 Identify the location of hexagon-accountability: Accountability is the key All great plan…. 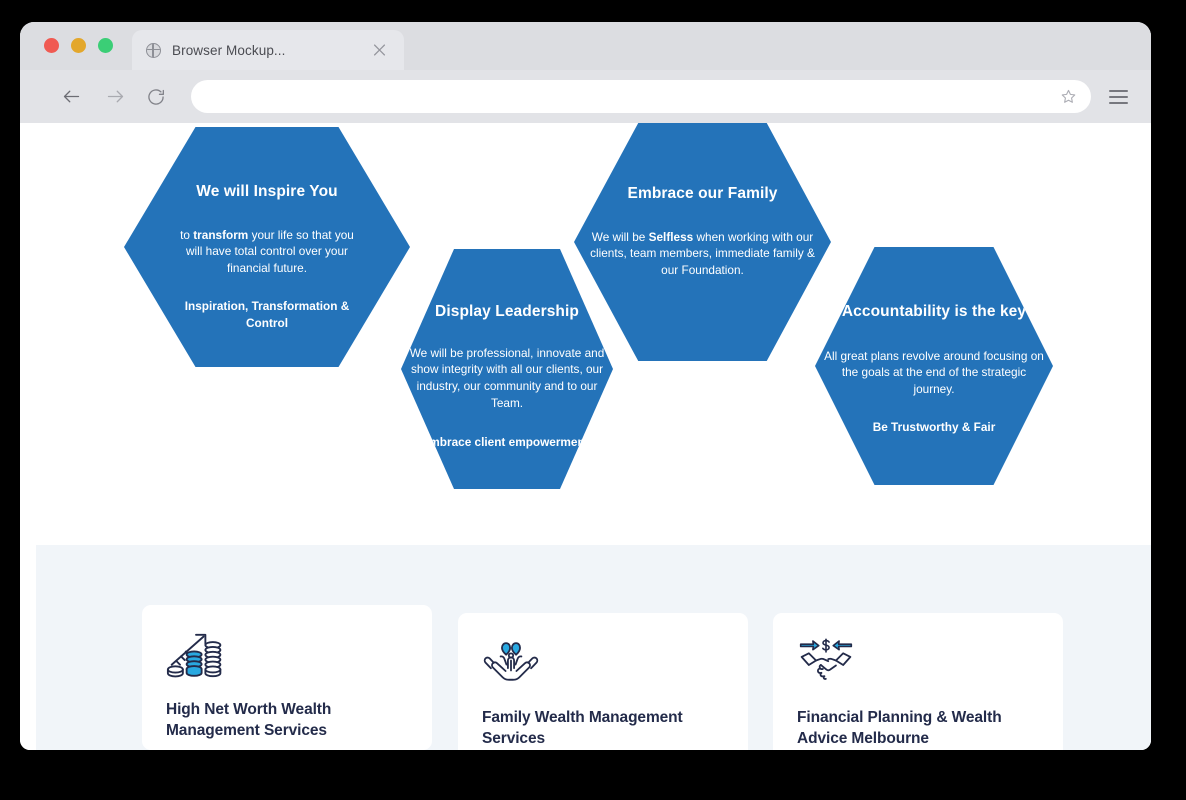
(934, 366).